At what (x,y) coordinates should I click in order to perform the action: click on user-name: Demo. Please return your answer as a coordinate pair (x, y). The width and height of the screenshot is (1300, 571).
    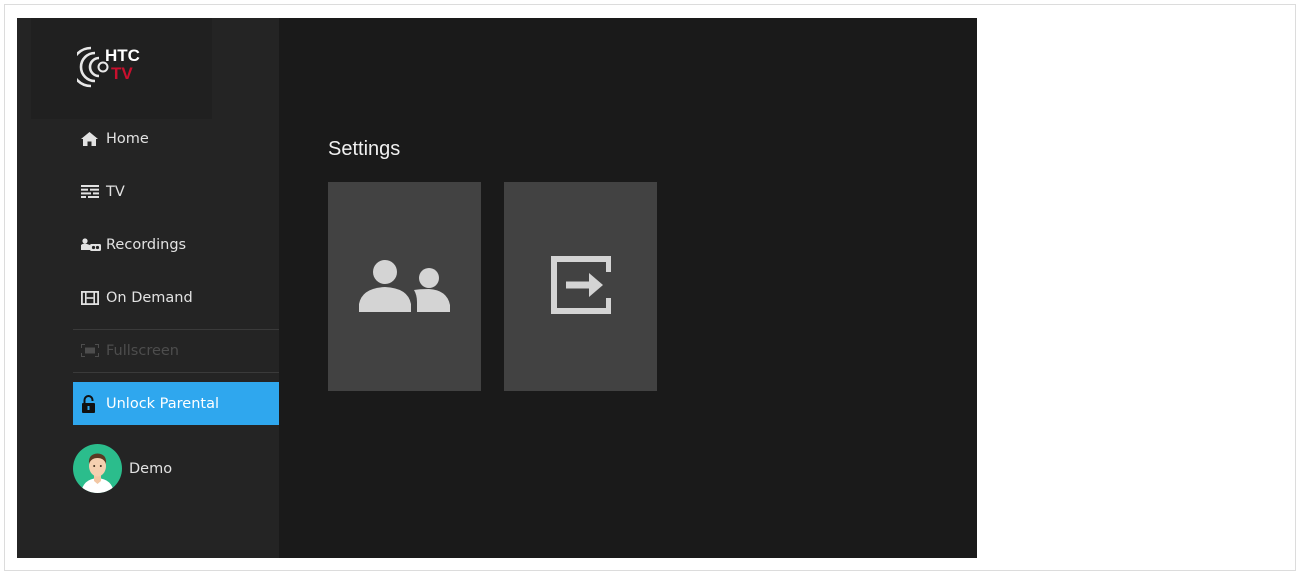
    Looking at the image, I should click on (151, 468).